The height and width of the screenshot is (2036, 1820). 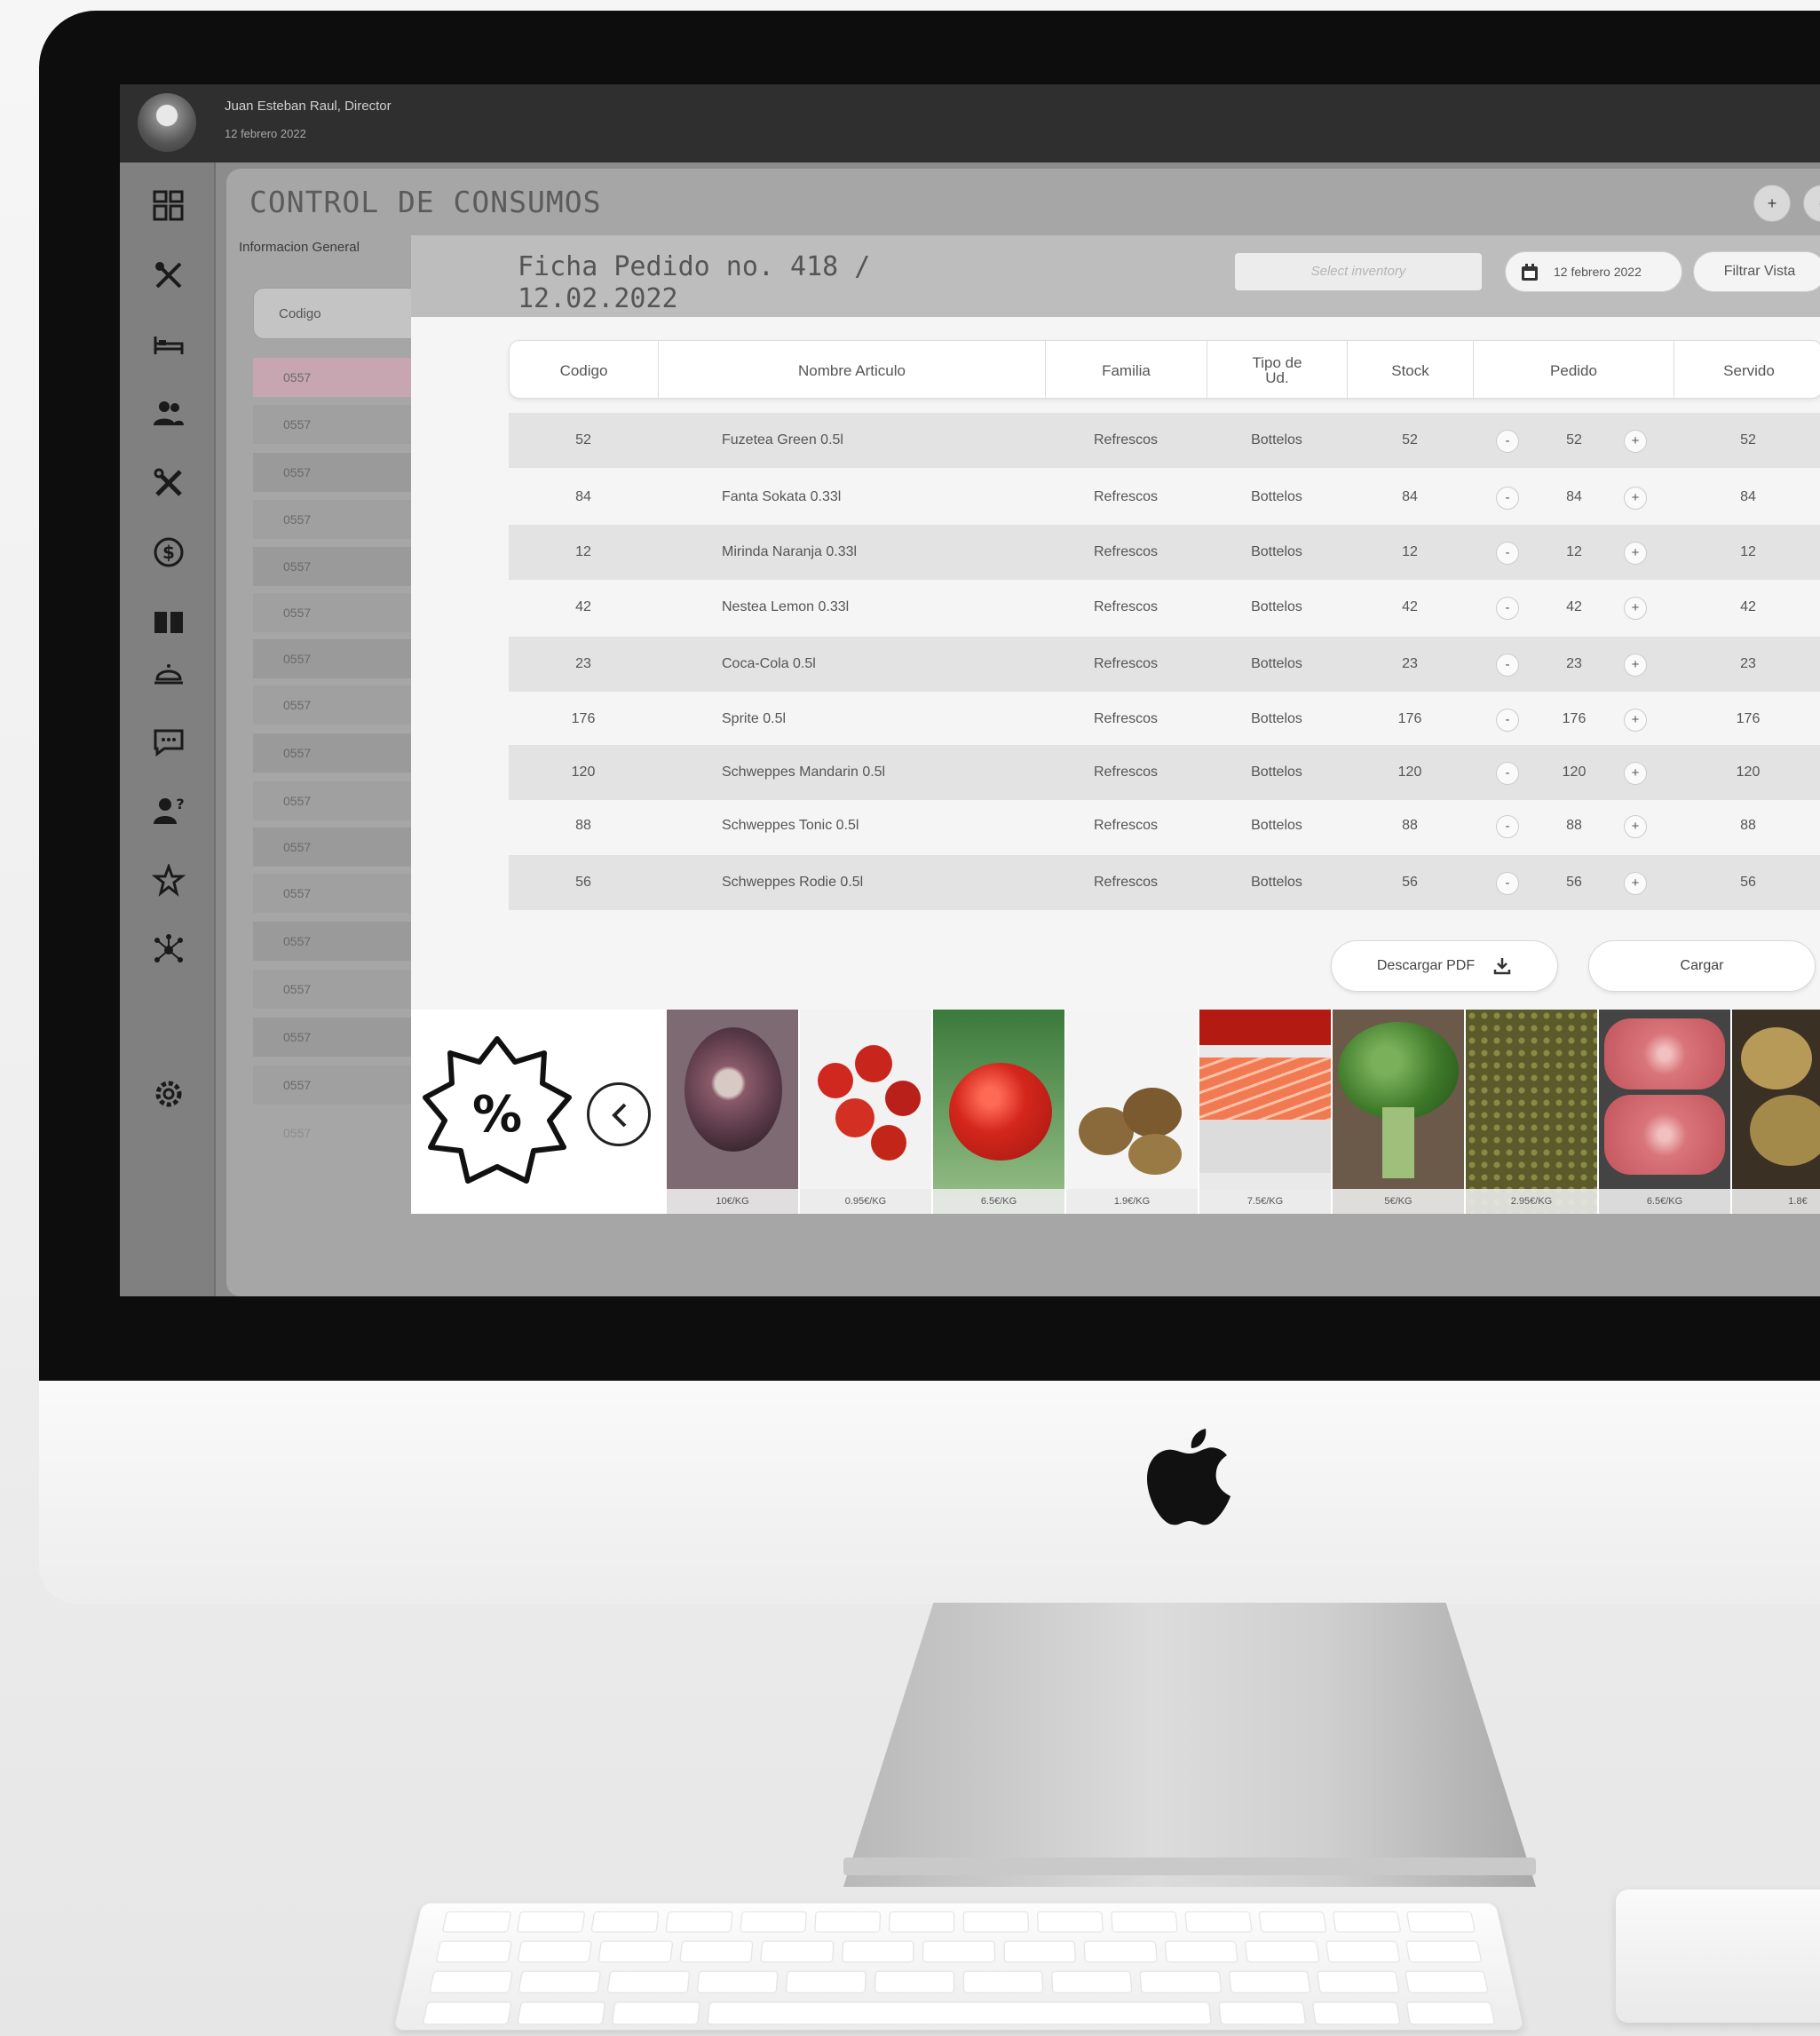 I want to click on bed-icon, so click(x=169, y=344).